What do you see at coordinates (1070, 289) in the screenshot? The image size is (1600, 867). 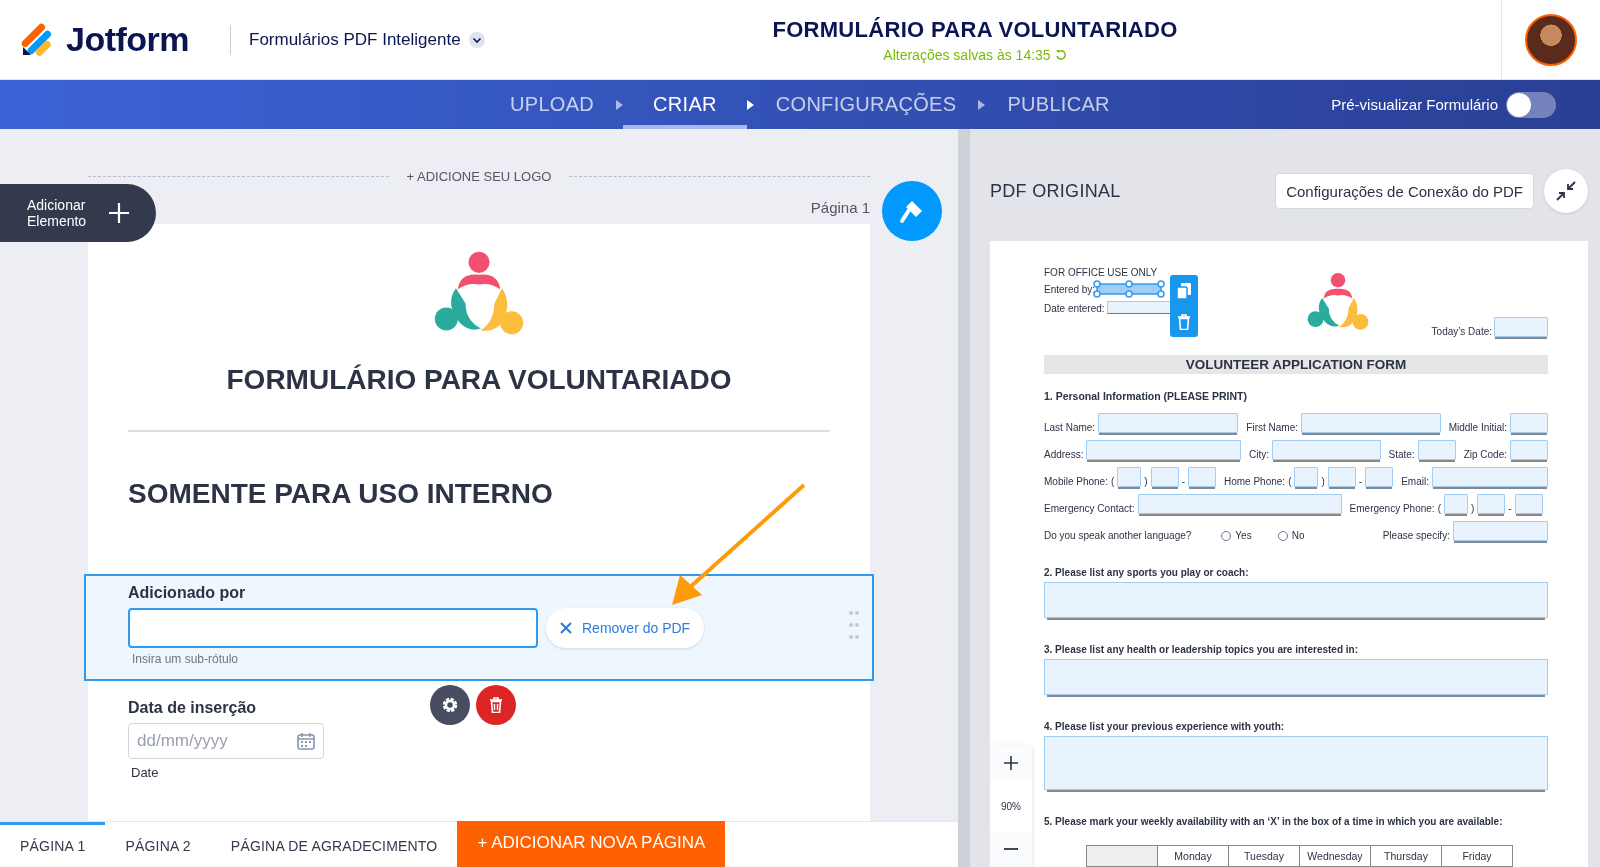 I see `pdf-field-label: Entered by:` at bounding box center [1070, 289].